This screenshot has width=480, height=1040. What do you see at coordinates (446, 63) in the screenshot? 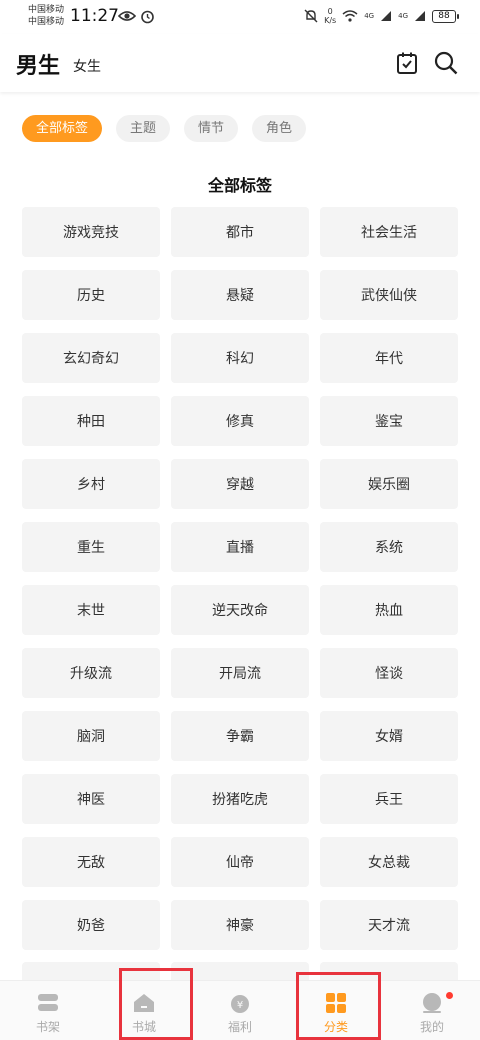
I see `search-icon` at bounding box center [446, 63].